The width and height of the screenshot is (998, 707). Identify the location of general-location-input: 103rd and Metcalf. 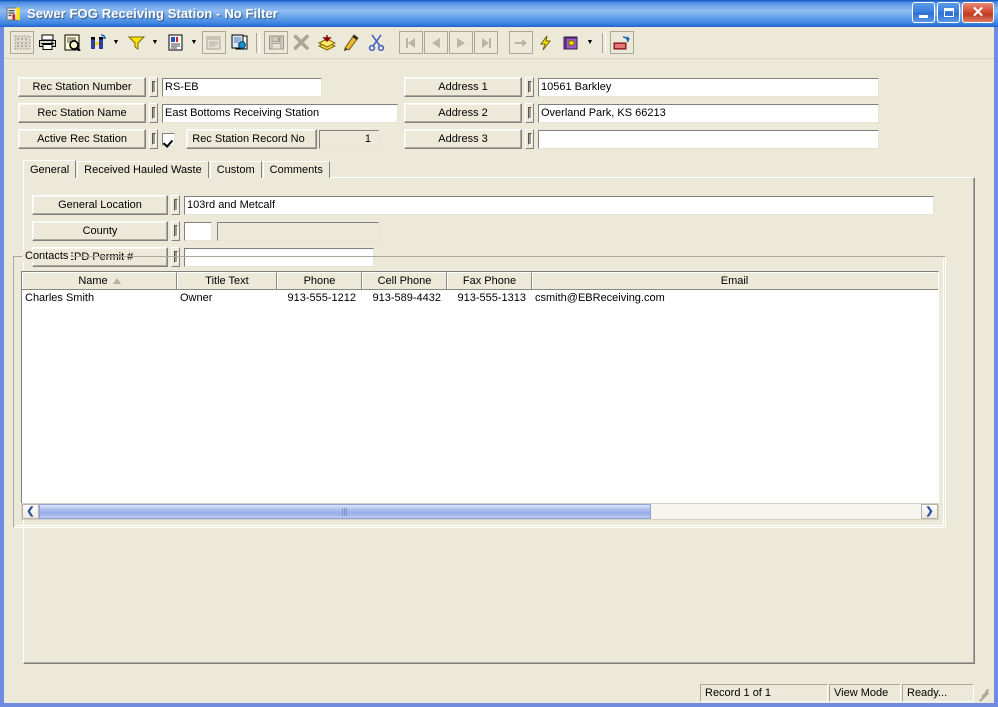
(559, 205).